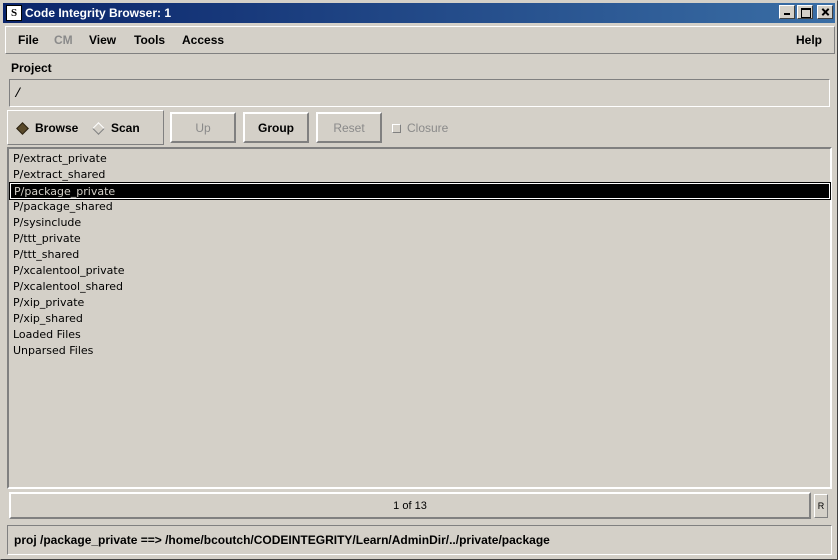  Describe the element at coordinates (203, 40) in the screenshot. I see `menu-access: Access` at that location.